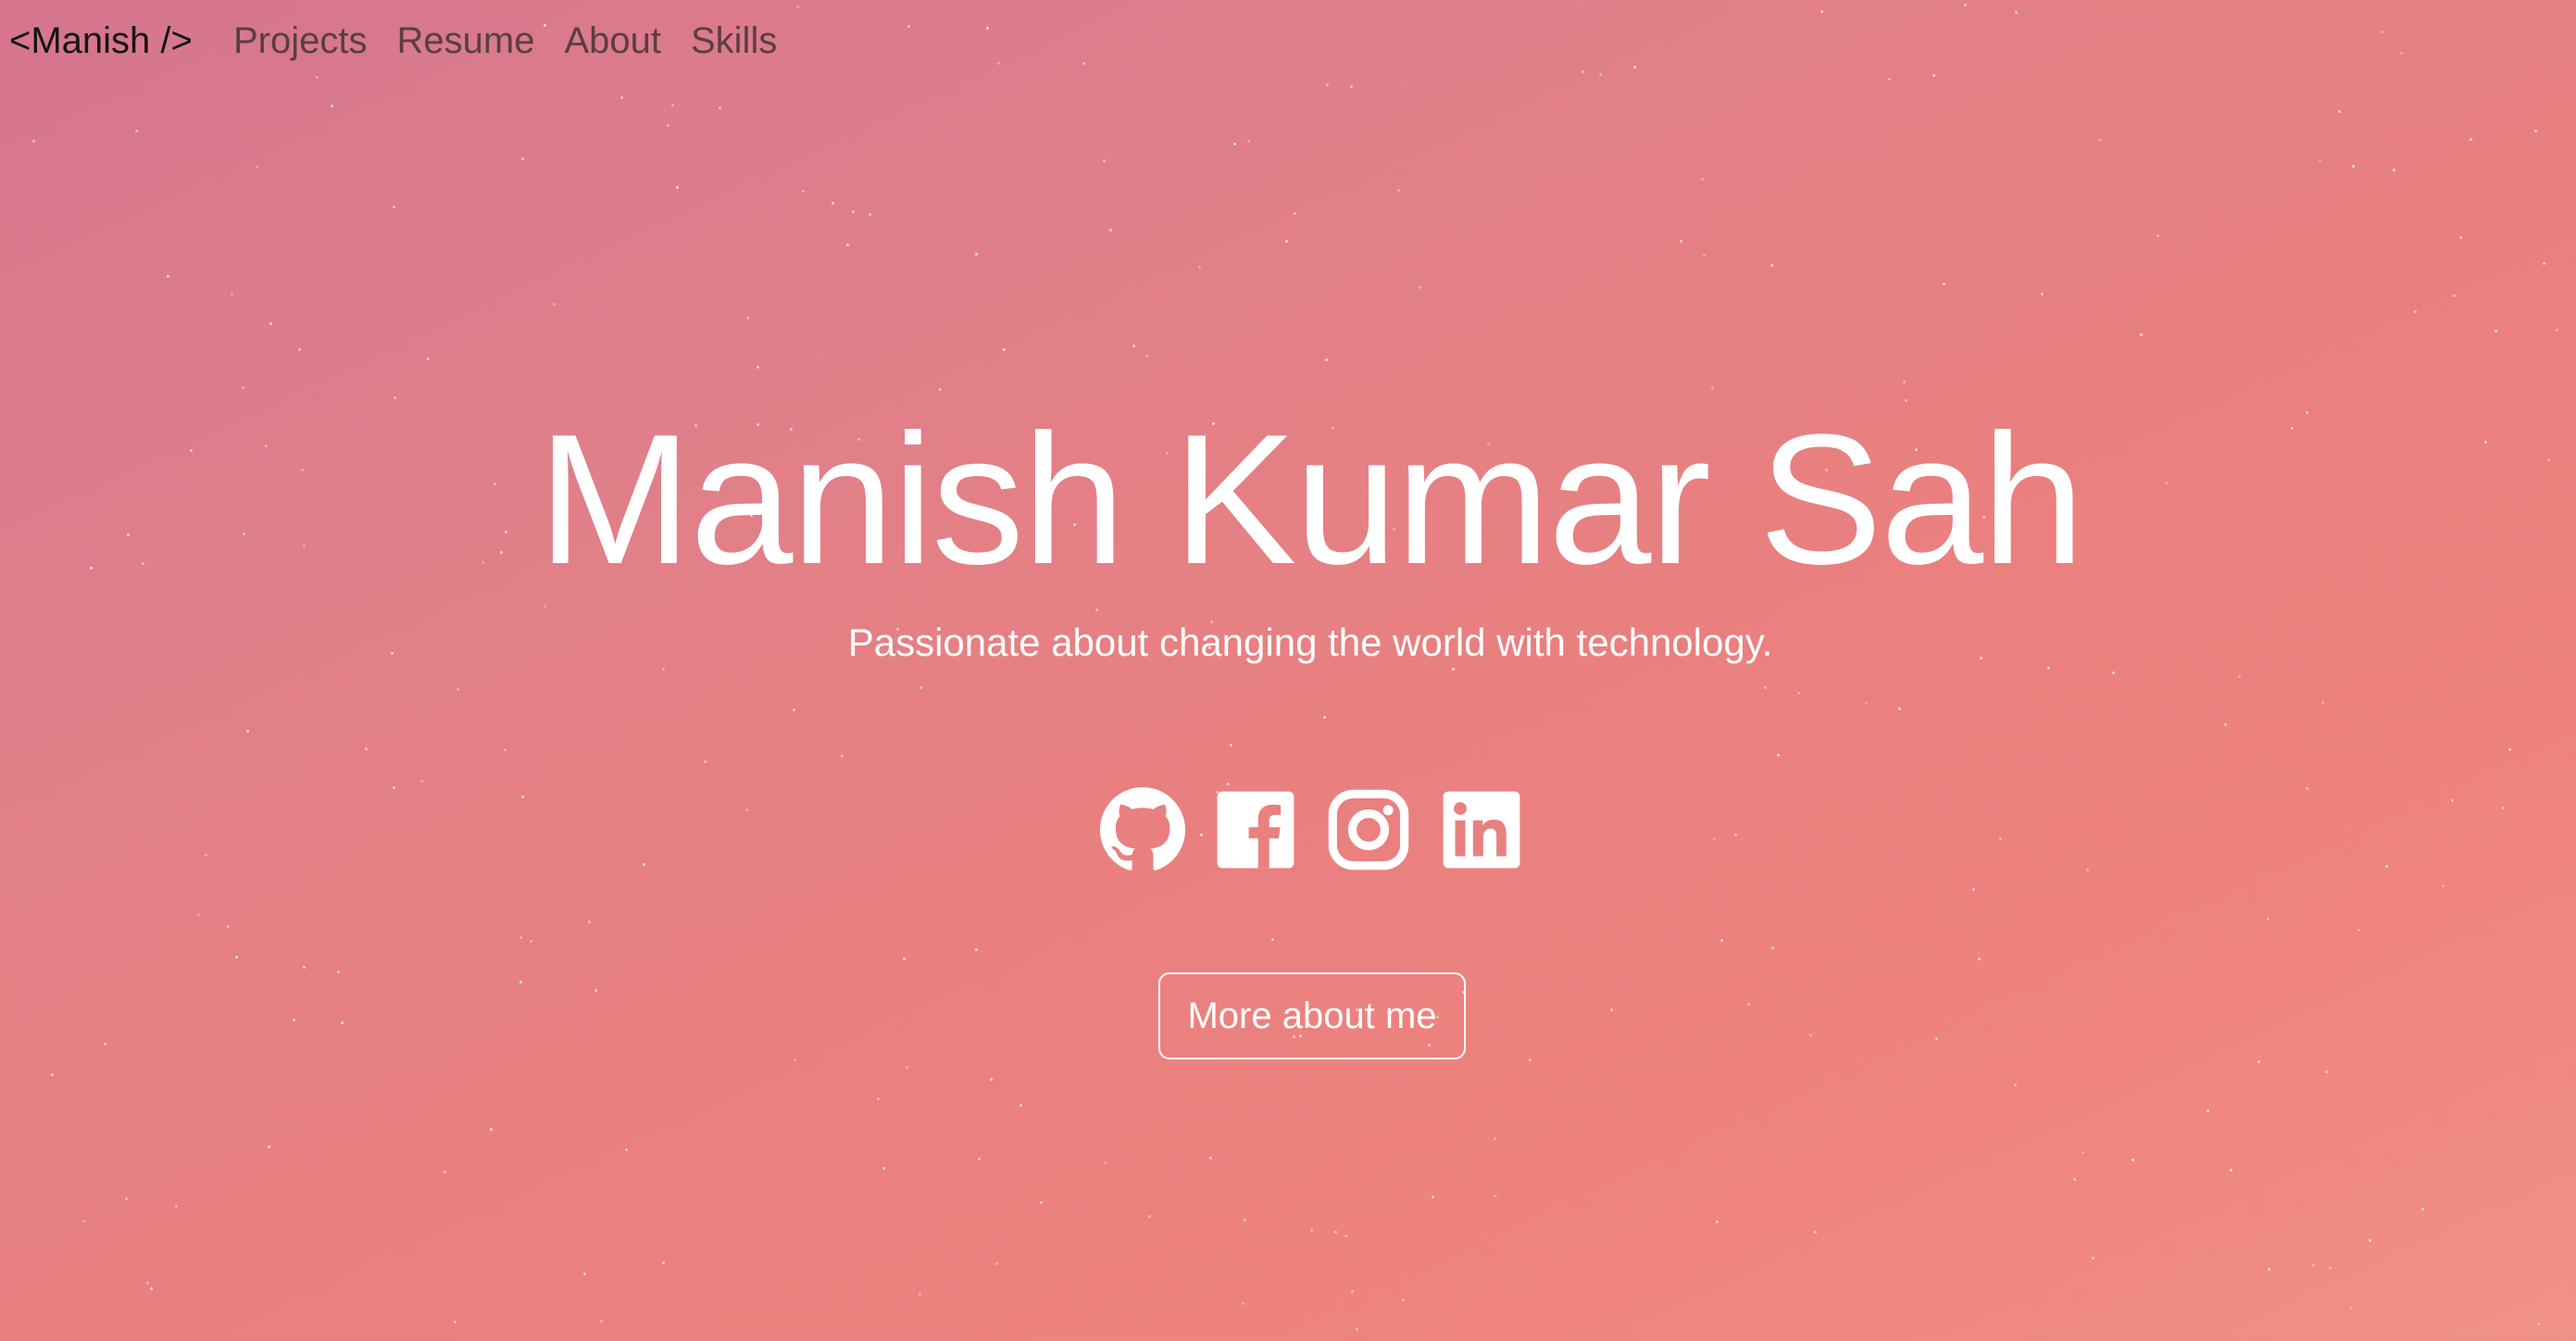  I want to click on nav-link-projects: Projects, so click(300, 41).